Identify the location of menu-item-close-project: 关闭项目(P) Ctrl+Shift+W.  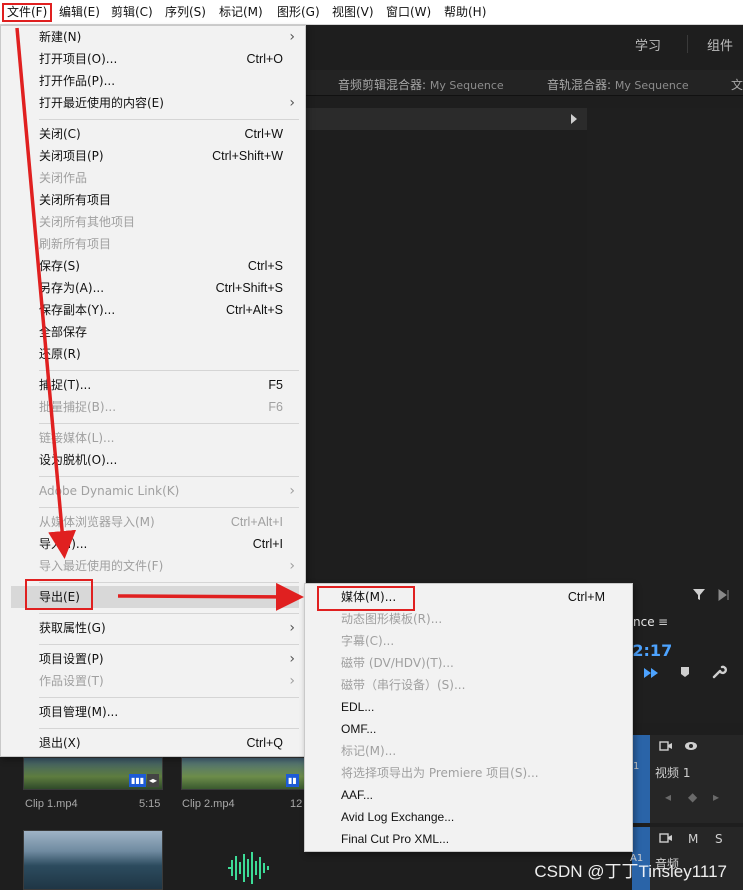
(155, 156).